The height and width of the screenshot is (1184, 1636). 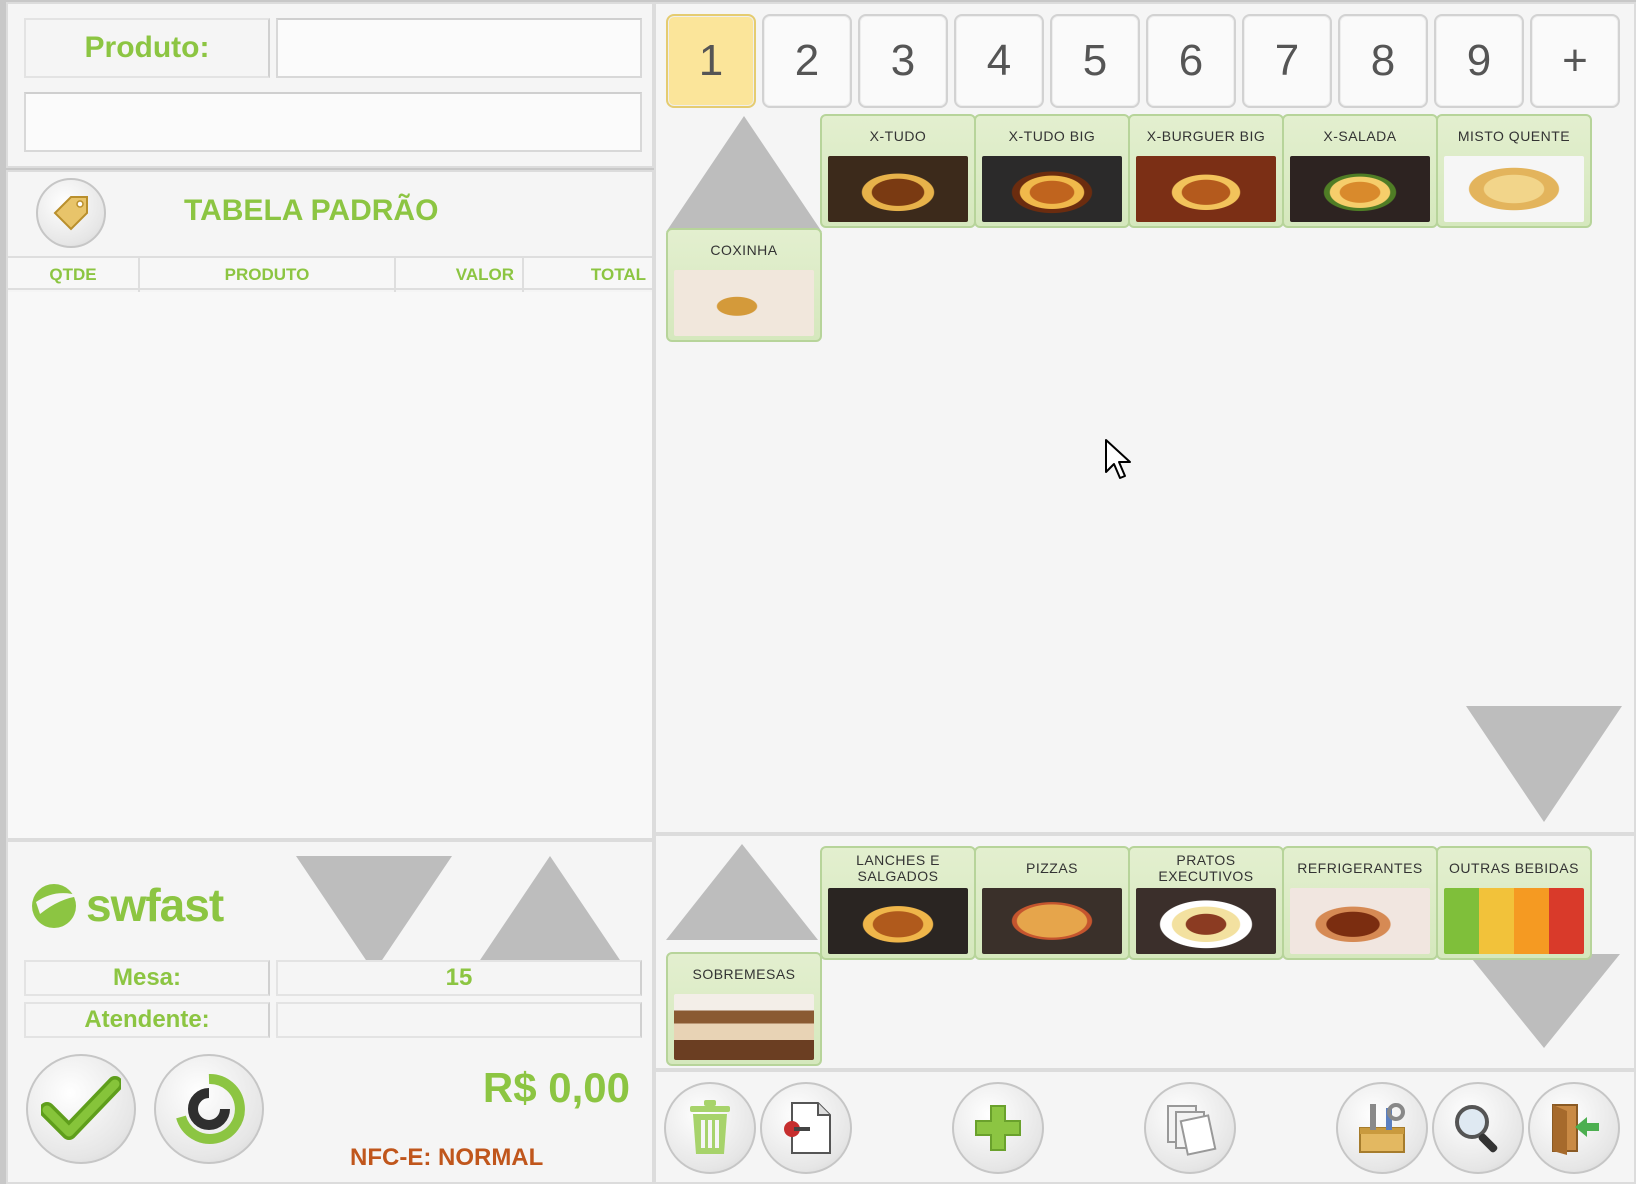 I want to click on delete-item-button, so click(x=710, y=1128).